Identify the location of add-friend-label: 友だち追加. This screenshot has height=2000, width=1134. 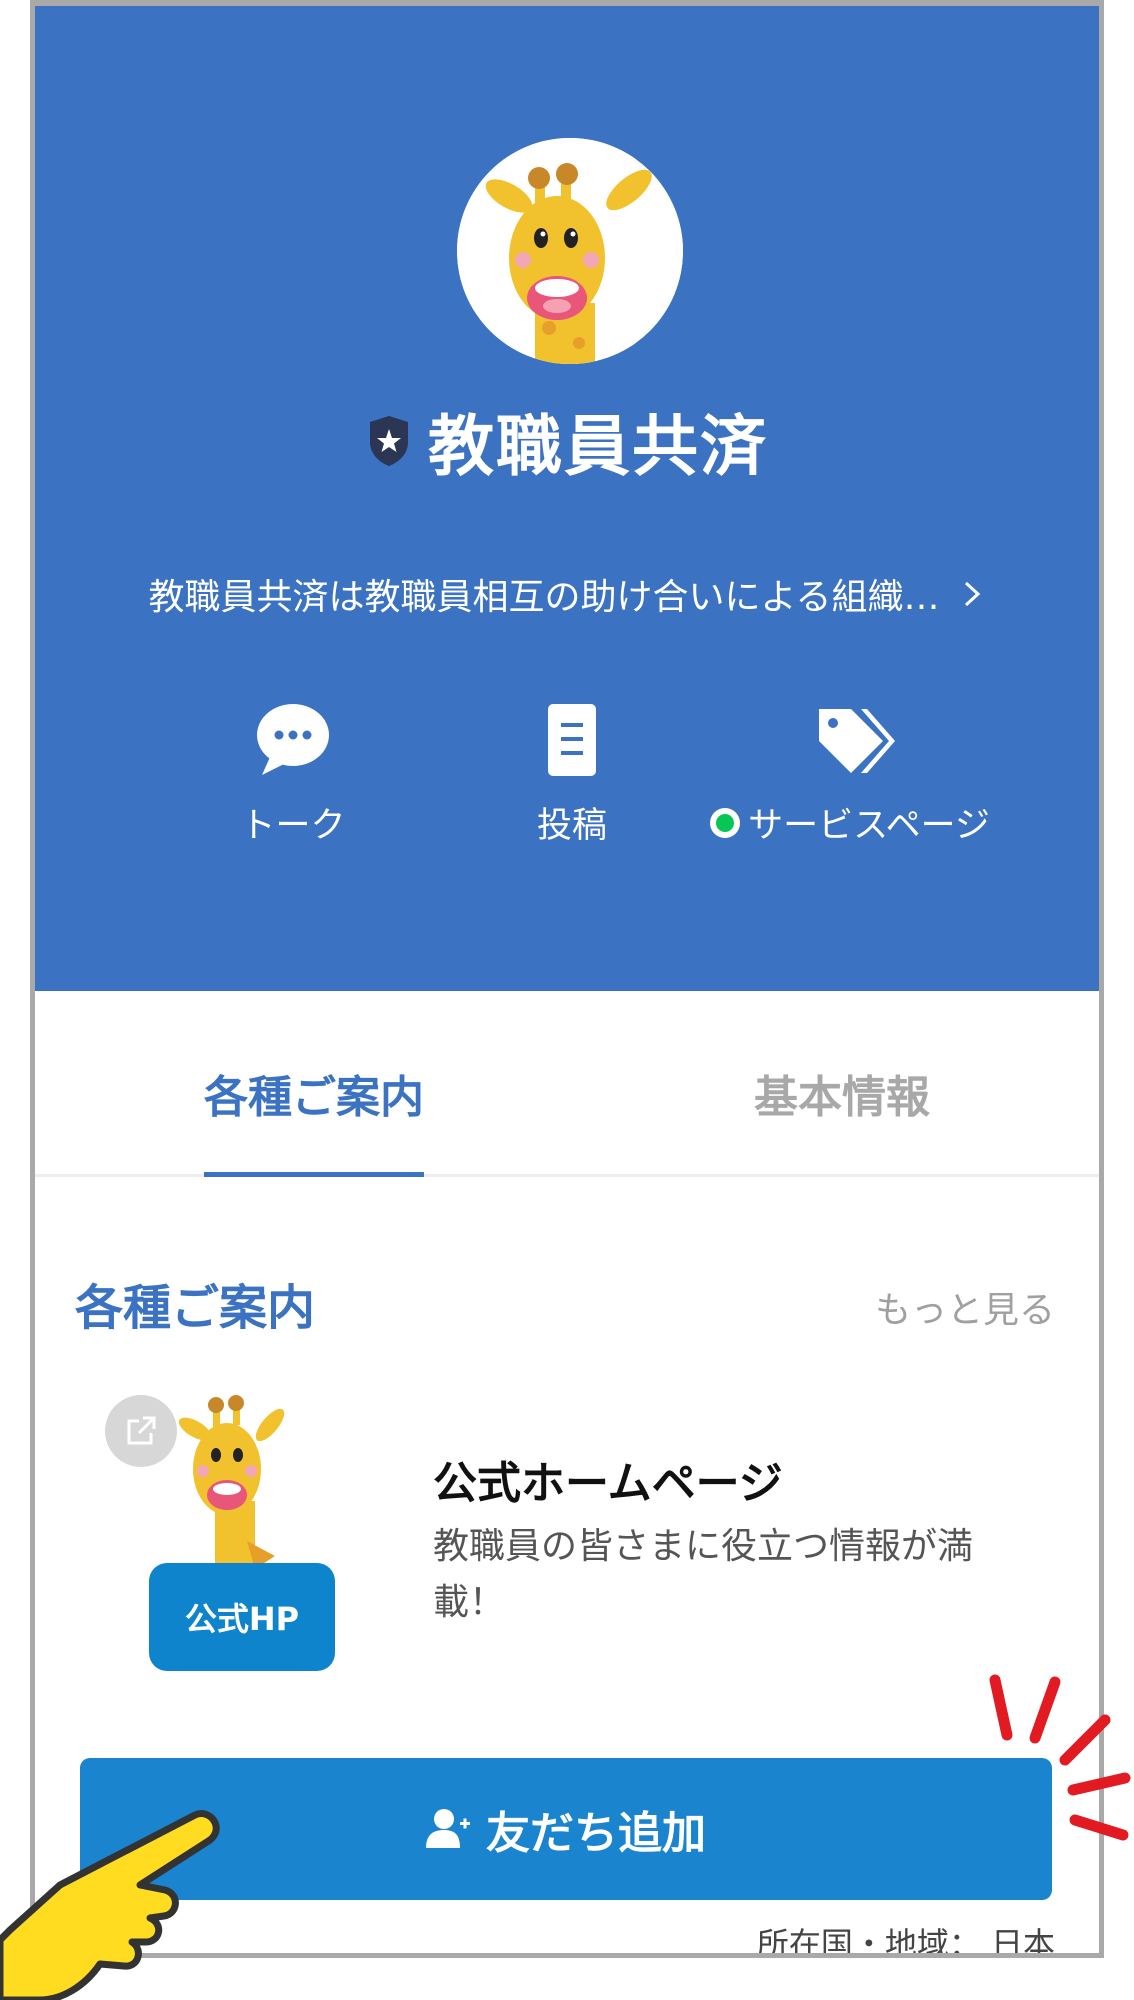
(596, 1833).